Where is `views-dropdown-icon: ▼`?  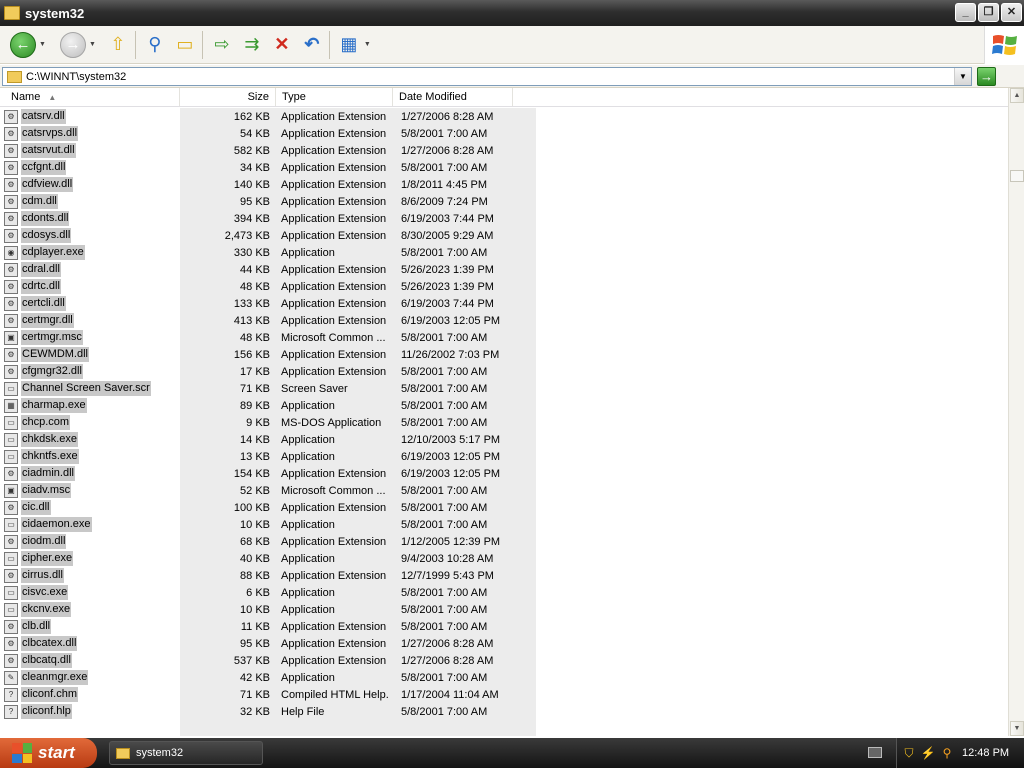 views-dropdown-icon: ▼ is located at coordinates (367, 44).